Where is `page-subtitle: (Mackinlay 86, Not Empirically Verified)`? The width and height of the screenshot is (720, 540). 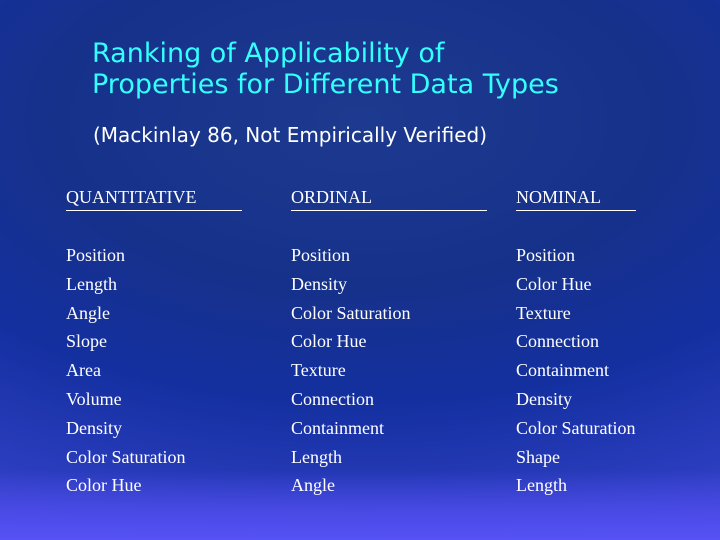
page-subtitle: (Mackinlay 86, Not Empirically Verified) is located at coordinates (290, 135).